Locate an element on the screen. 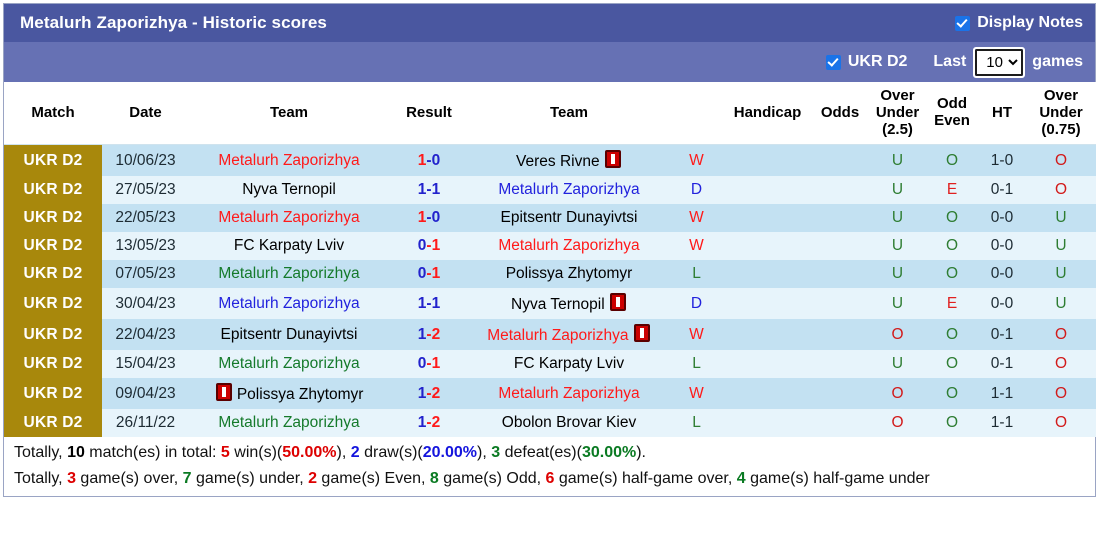  cell-half-time-score: 1-0 is located at coordinates (1002, 160).